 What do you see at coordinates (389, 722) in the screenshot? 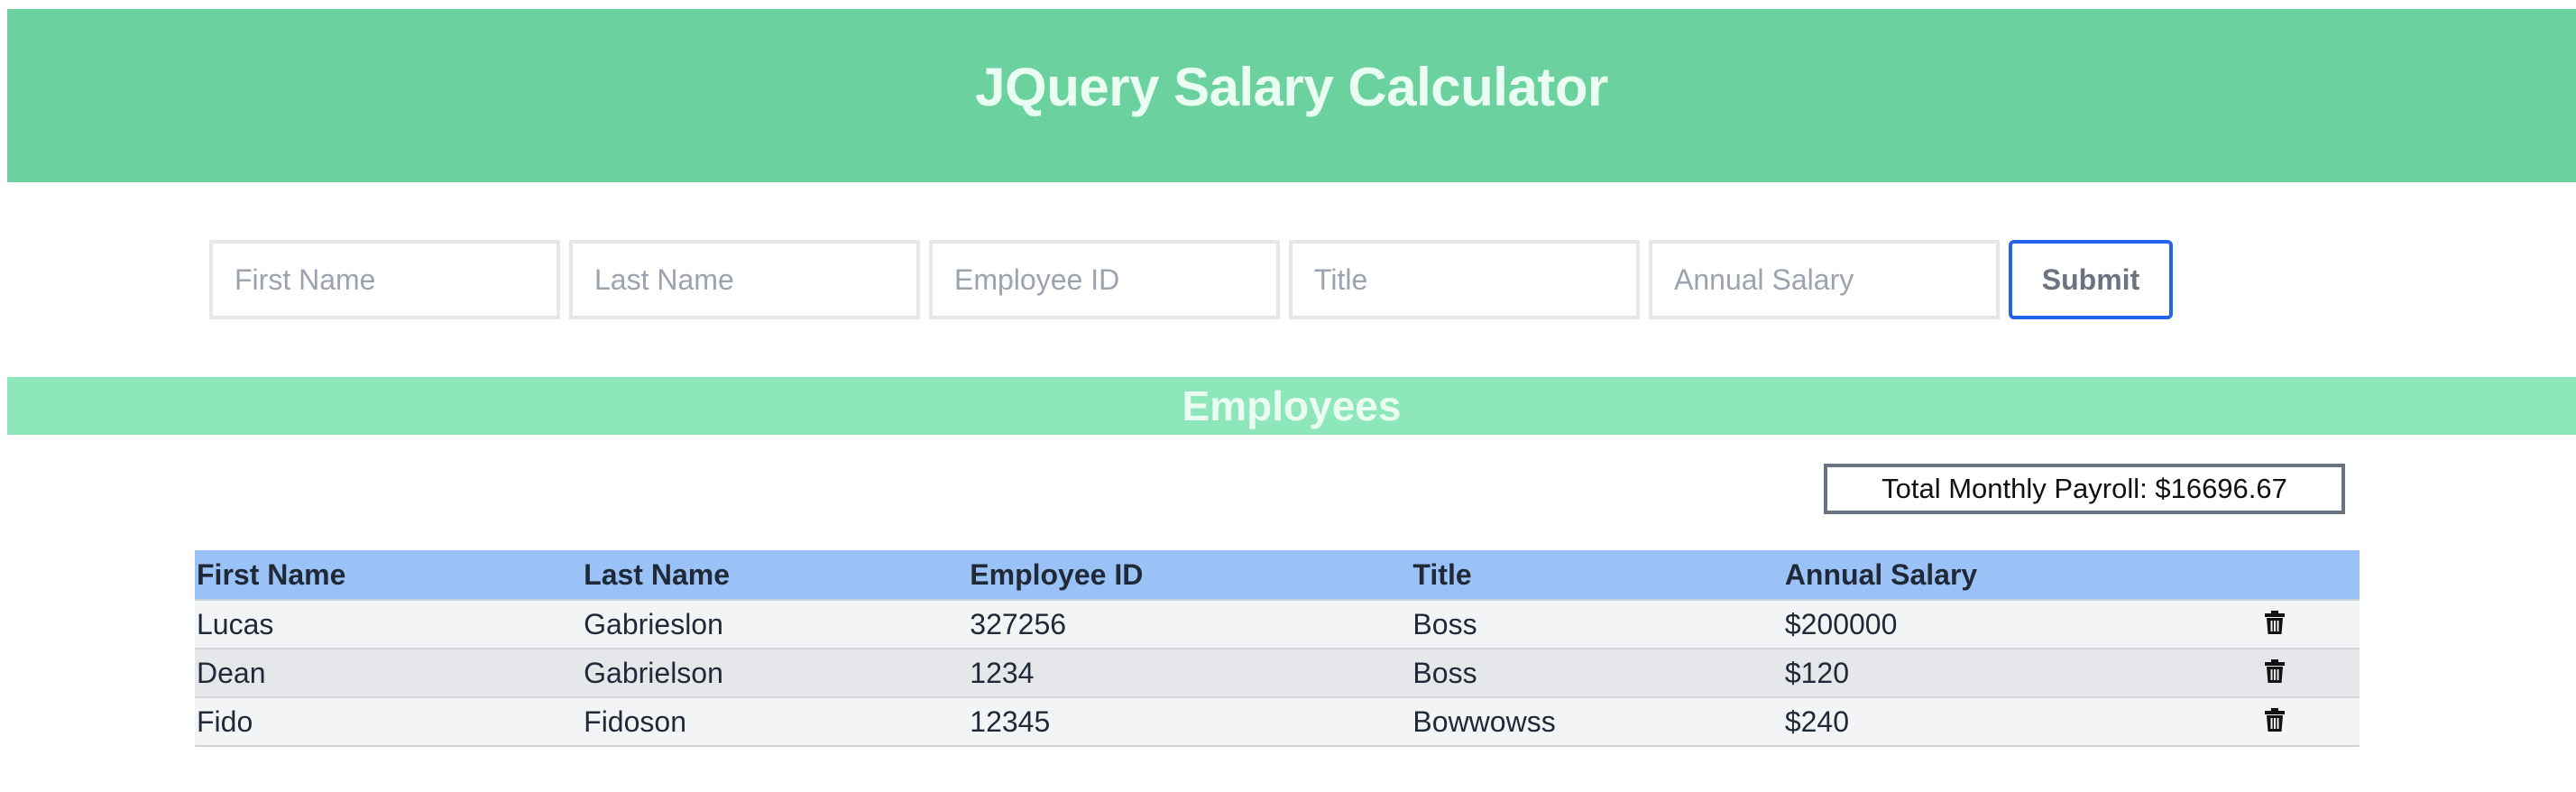
I see `cell-first-name: Fido` at bounding box center [389, 722].